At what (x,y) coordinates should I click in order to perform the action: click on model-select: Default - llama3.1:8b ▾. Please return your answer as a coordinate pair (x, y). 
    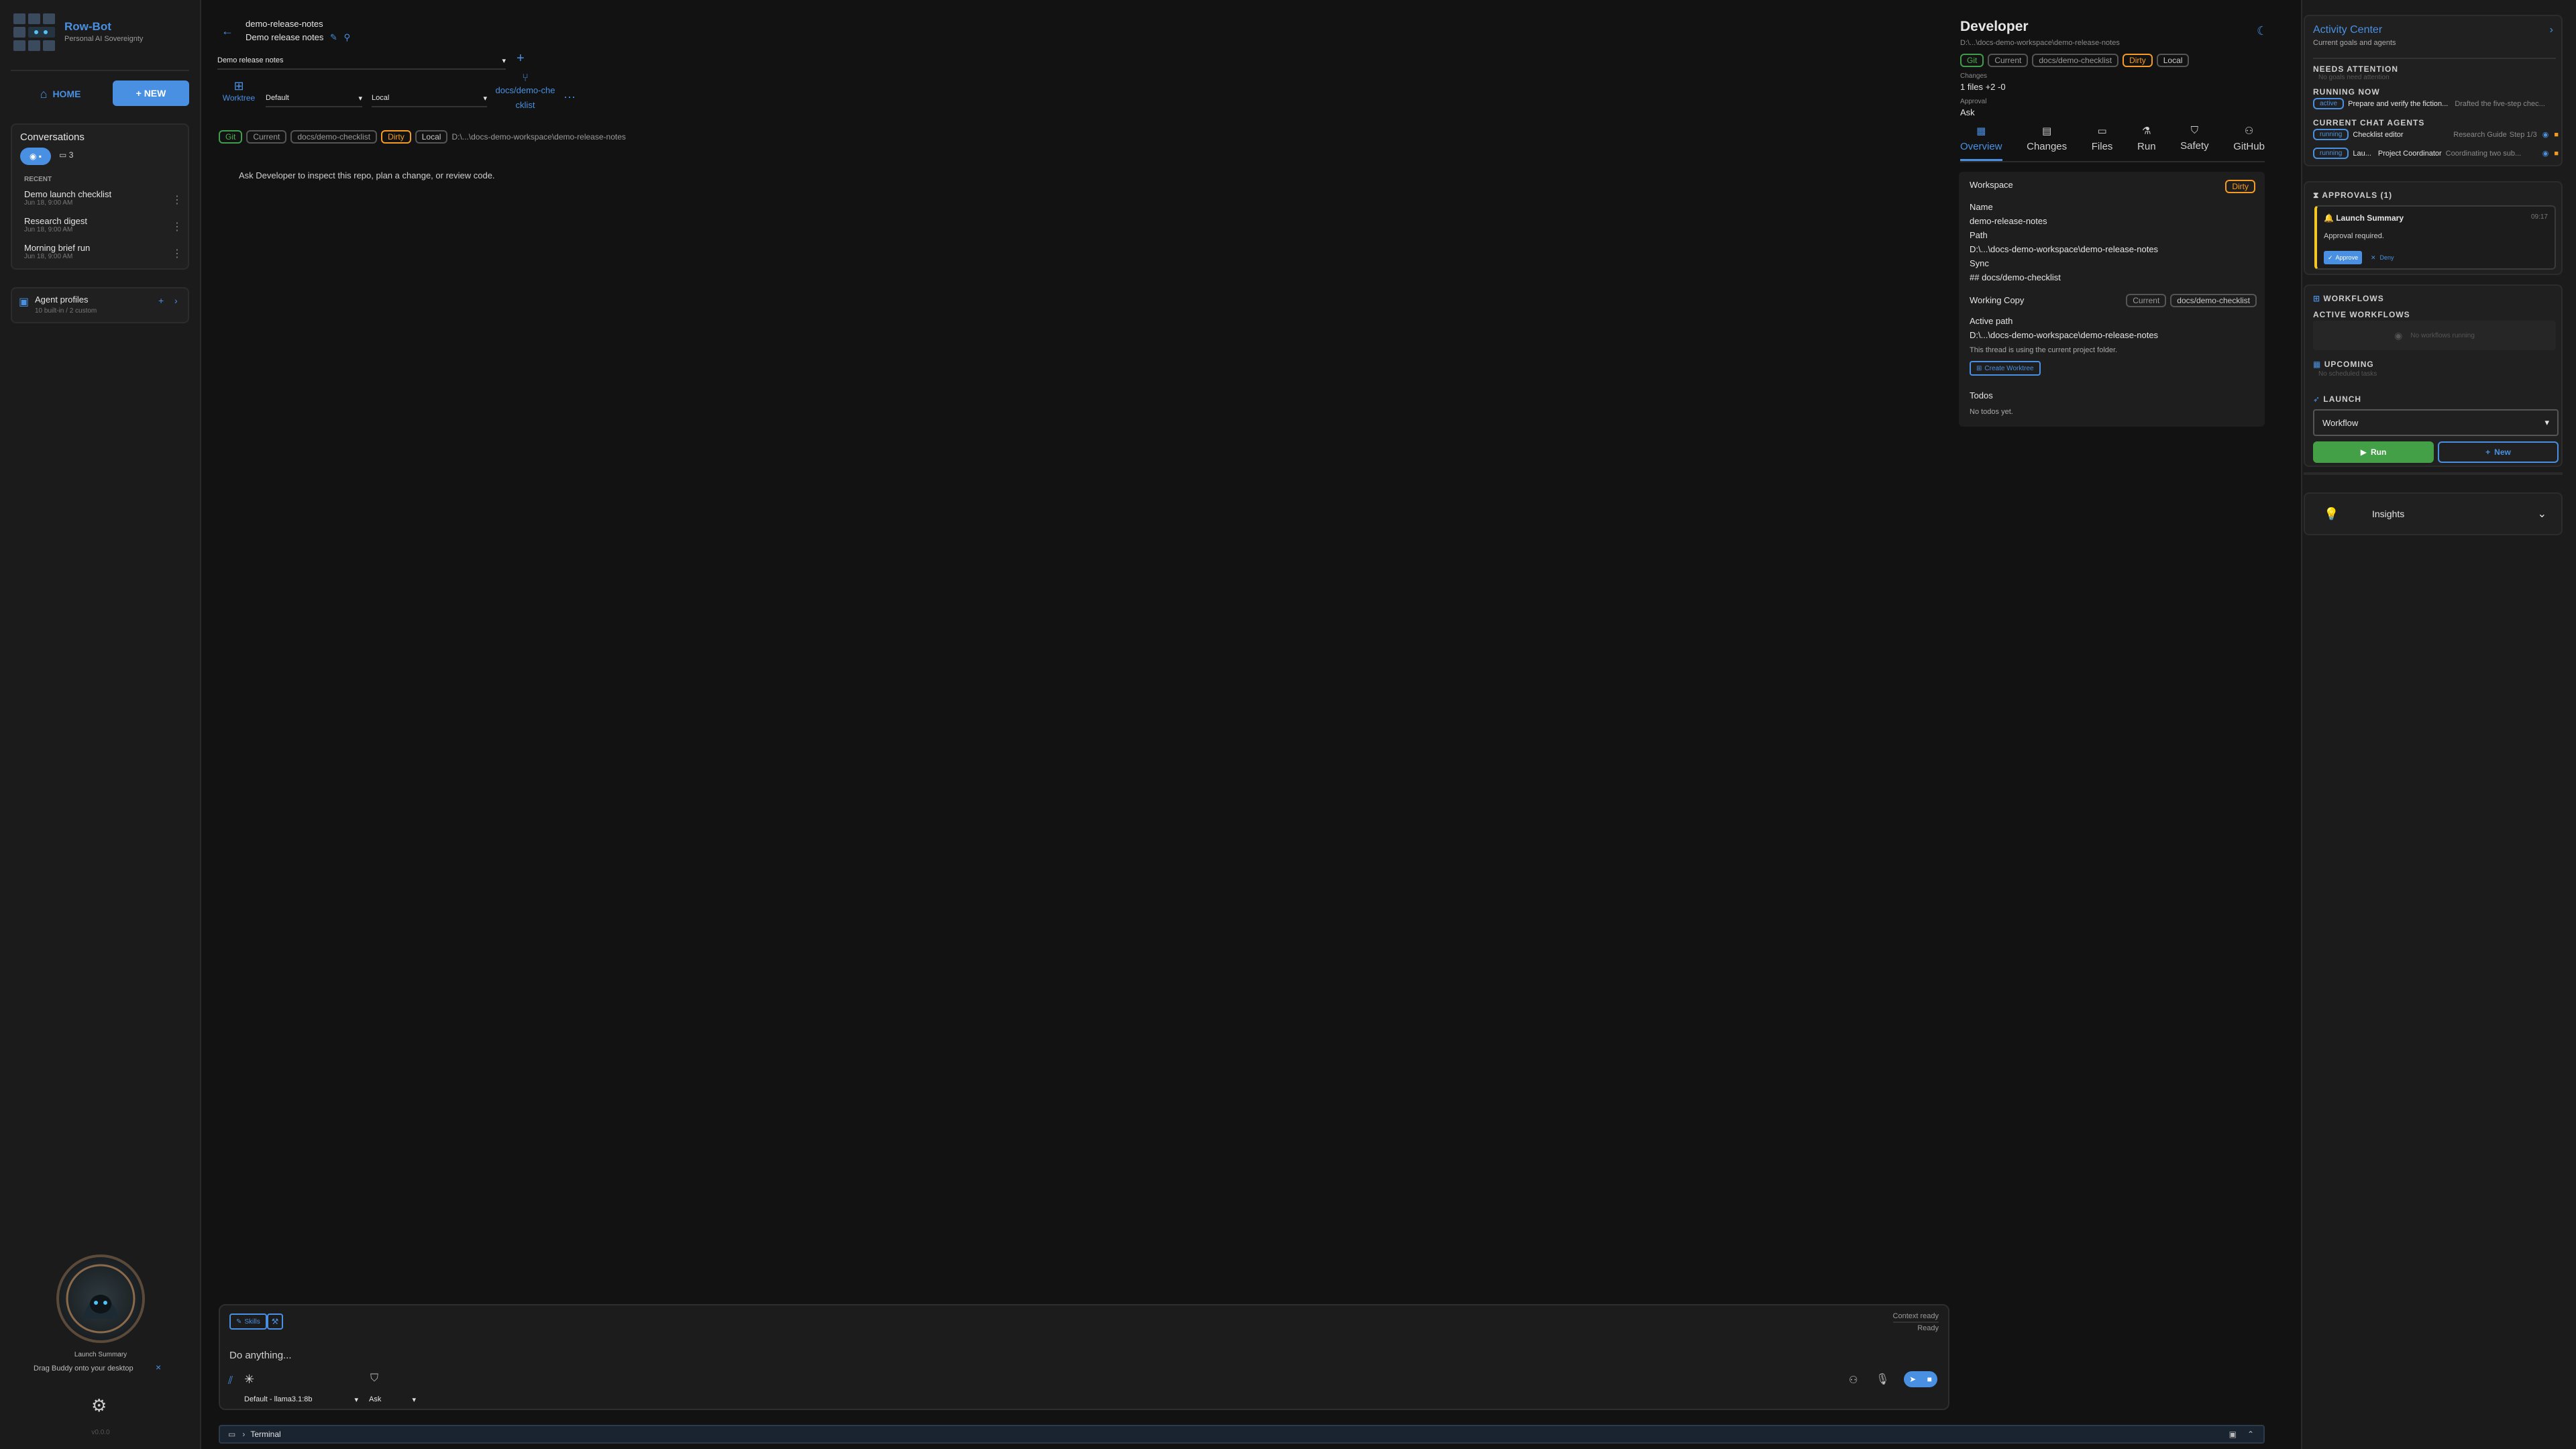
    Looking at the image, I should click on (301, 1399).